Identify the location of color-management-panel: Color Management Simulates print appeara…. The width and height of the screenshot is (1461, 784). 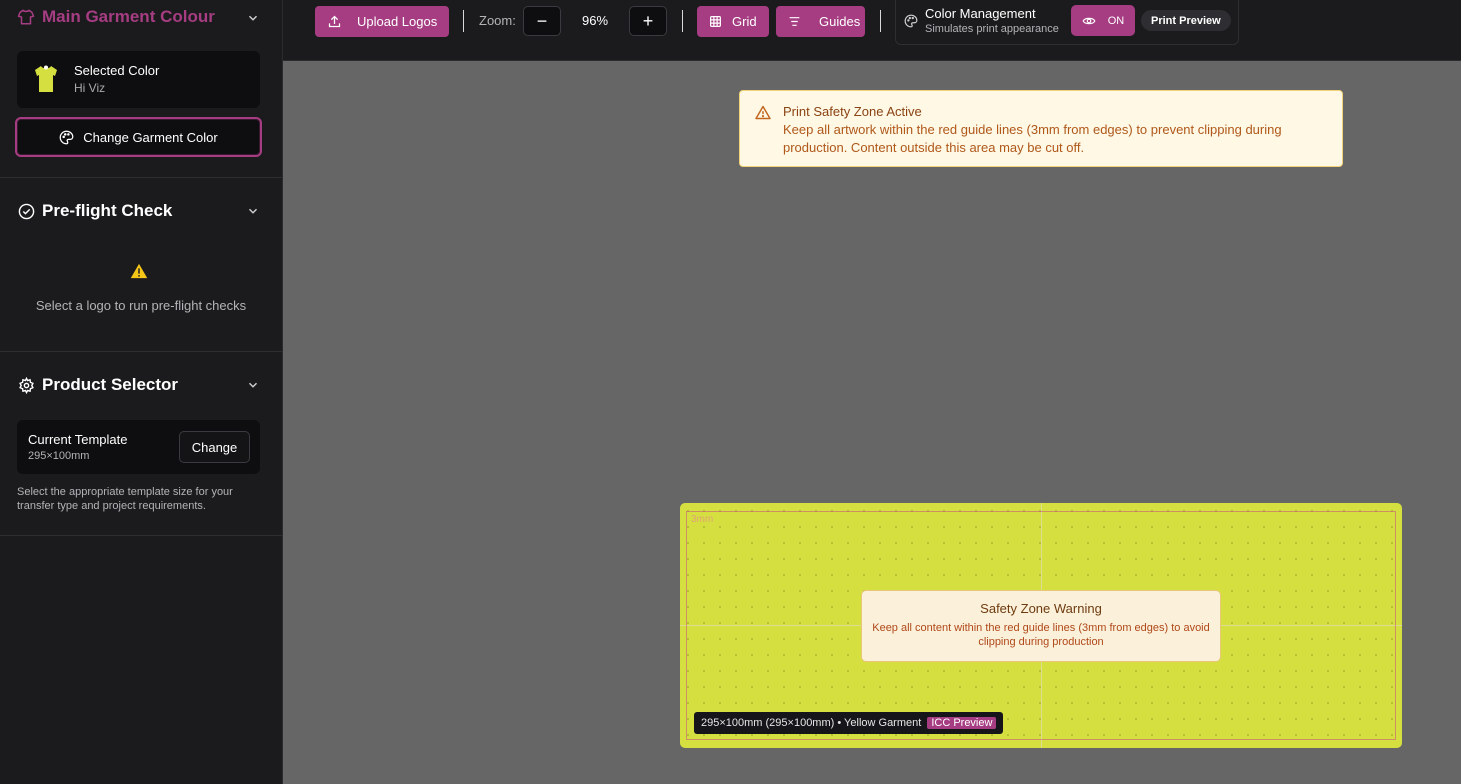
(1067, 22).